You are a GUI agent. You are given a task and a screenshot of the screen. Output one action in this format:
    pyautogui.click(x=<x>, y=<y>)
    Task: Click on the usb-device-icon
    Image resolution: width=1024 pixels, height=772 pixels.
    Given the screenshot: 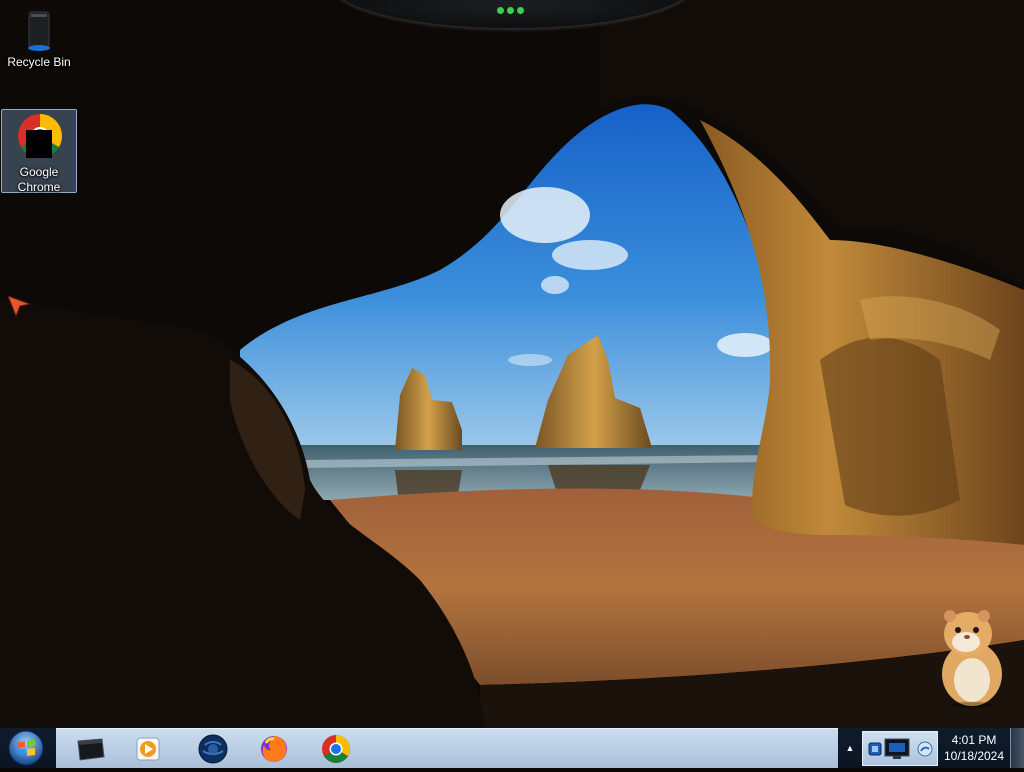 What is the action you would take?
    pyautogui.click(x=875, y=749)
    